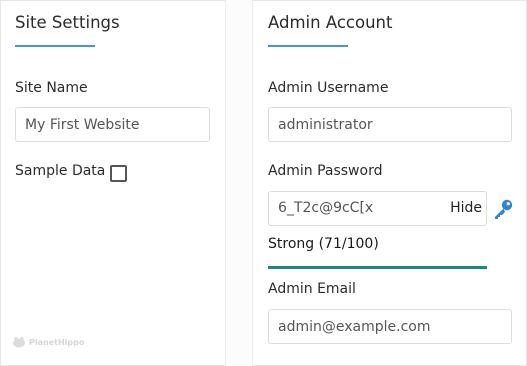  I want to click on password-strength-bar, so click(377, 267).